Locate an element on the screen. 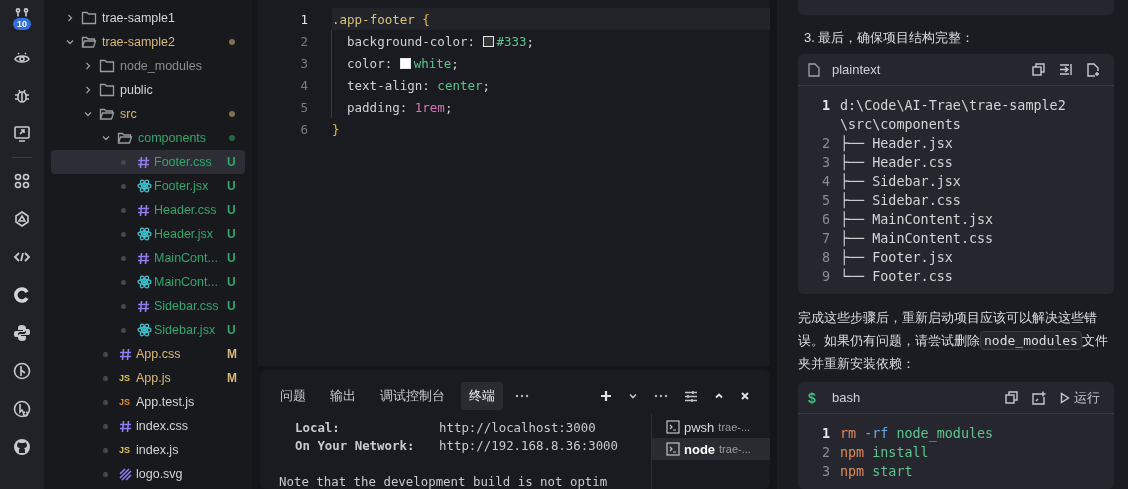  file-item: Header.jsx U is located at coordinates (148, 234).